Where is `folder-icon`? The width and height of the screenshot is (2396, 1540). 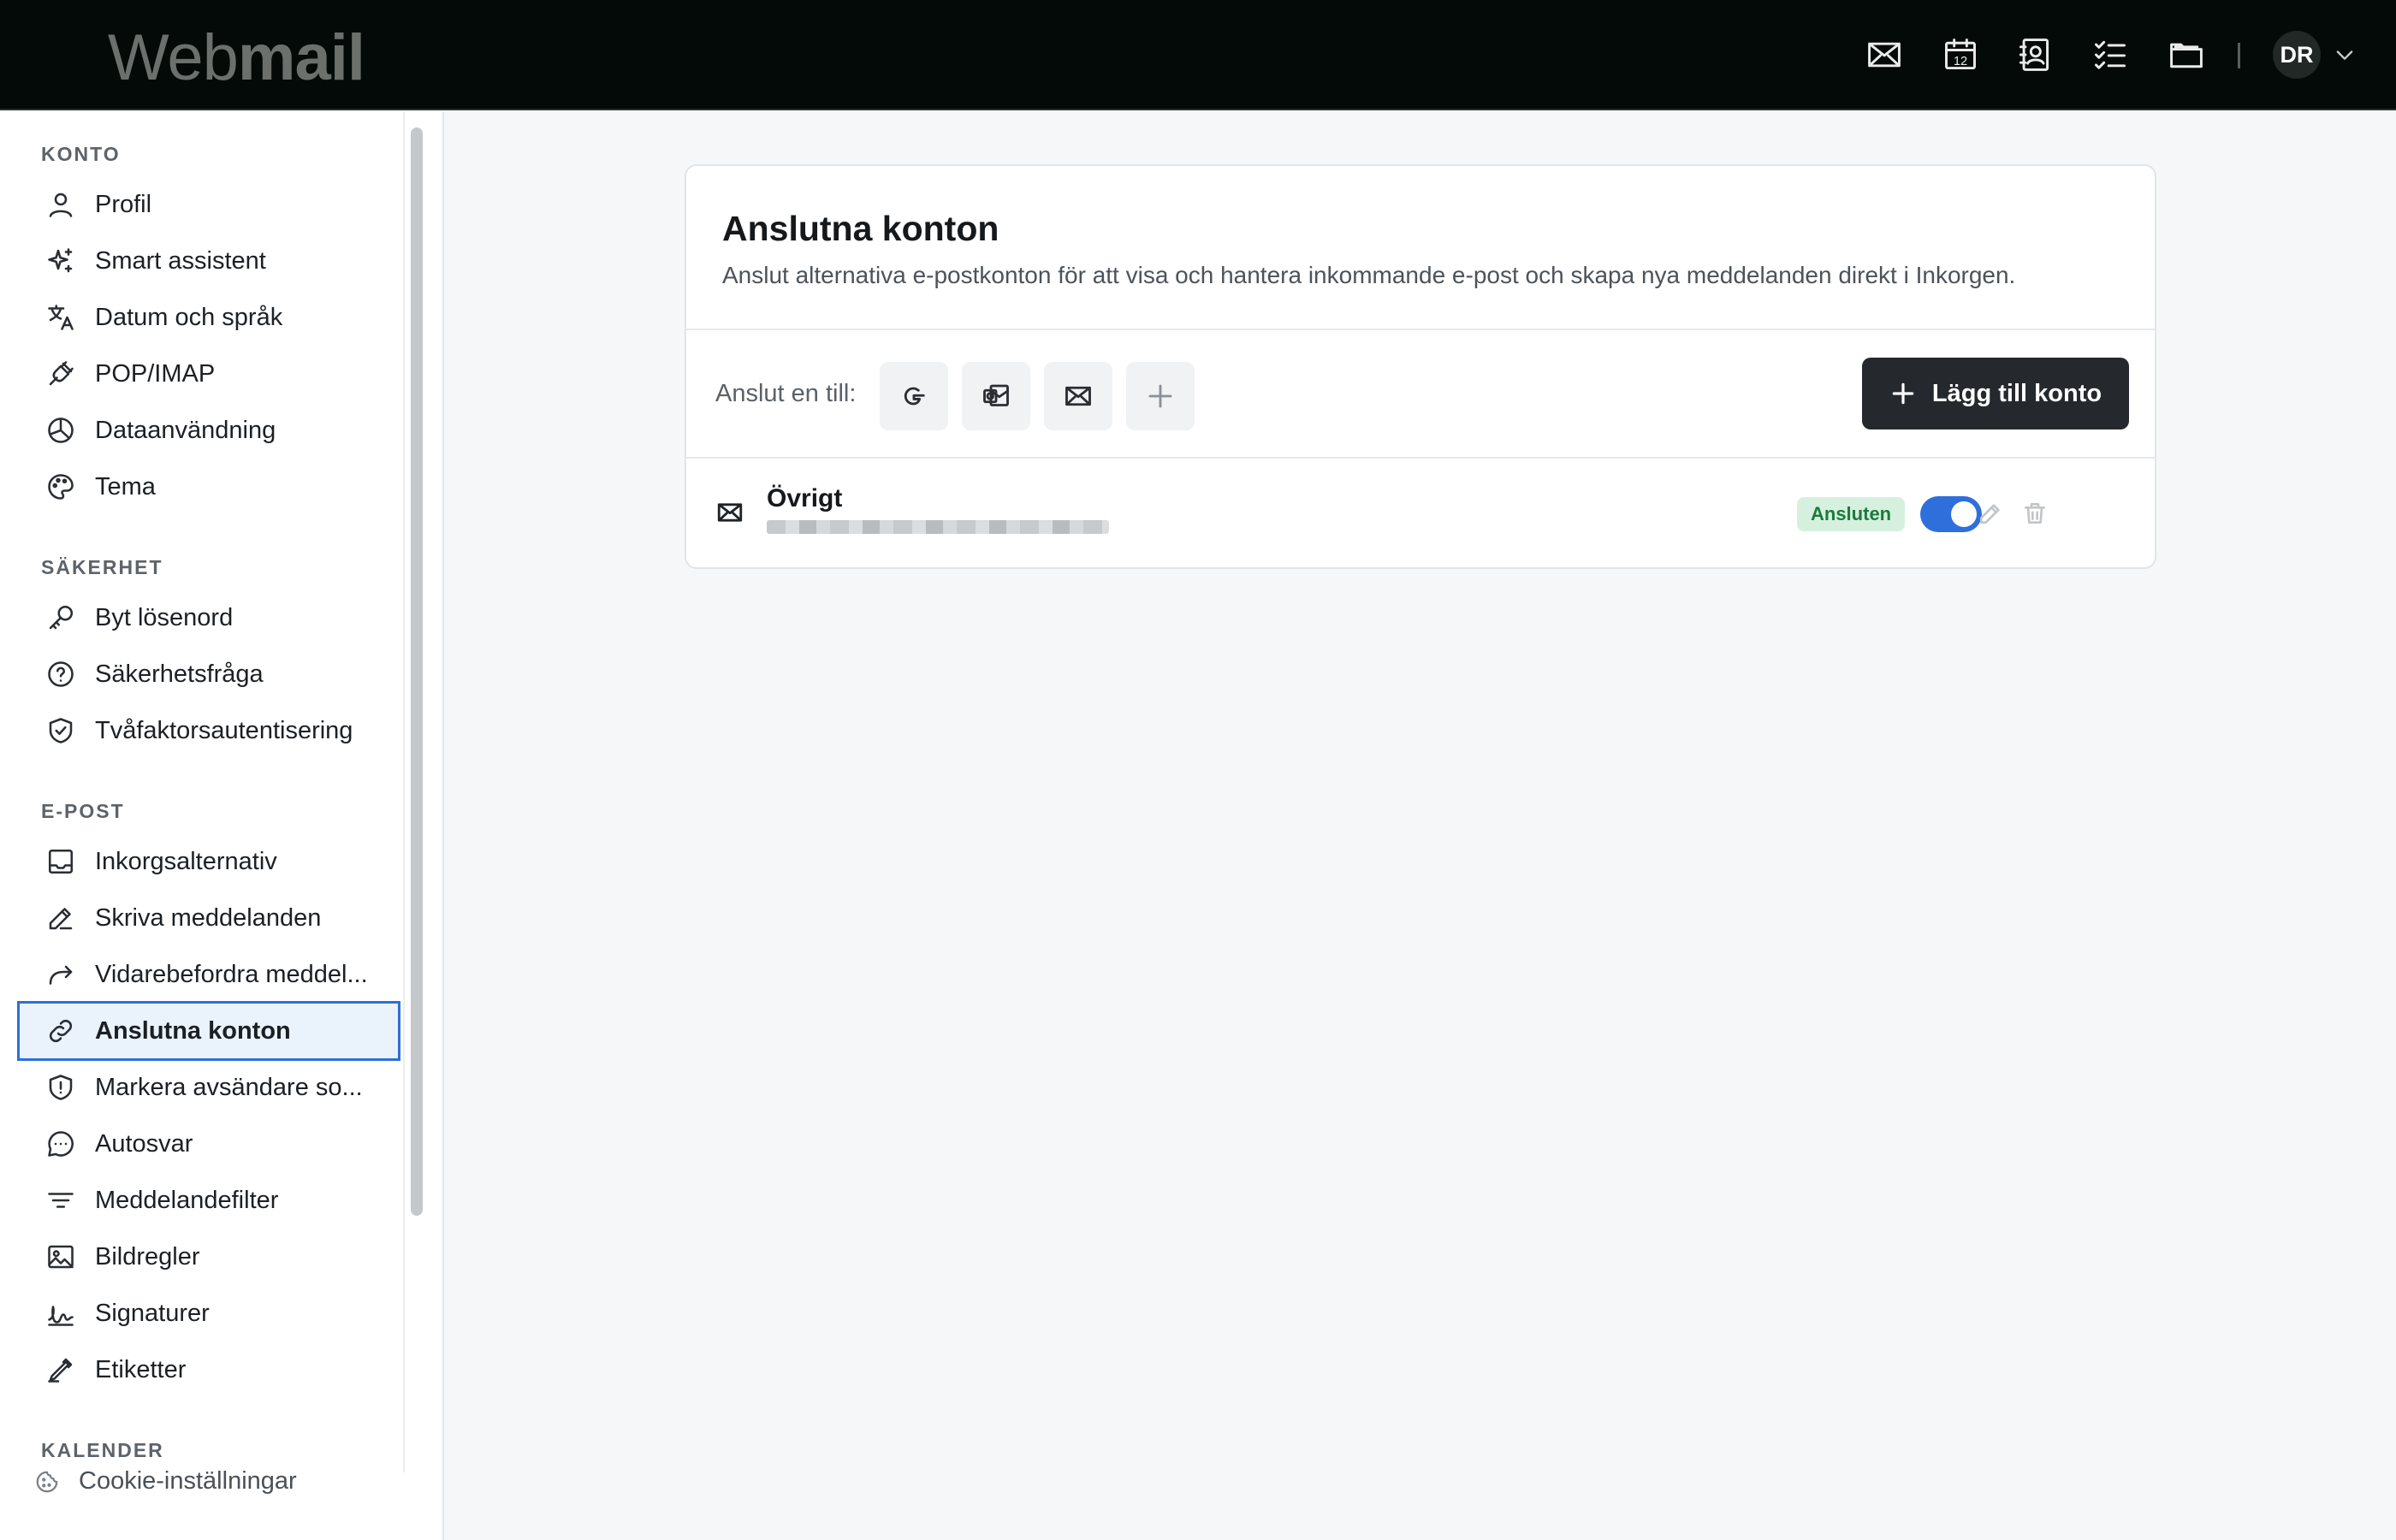 folder-icon is located at coordinates (2187, 54).